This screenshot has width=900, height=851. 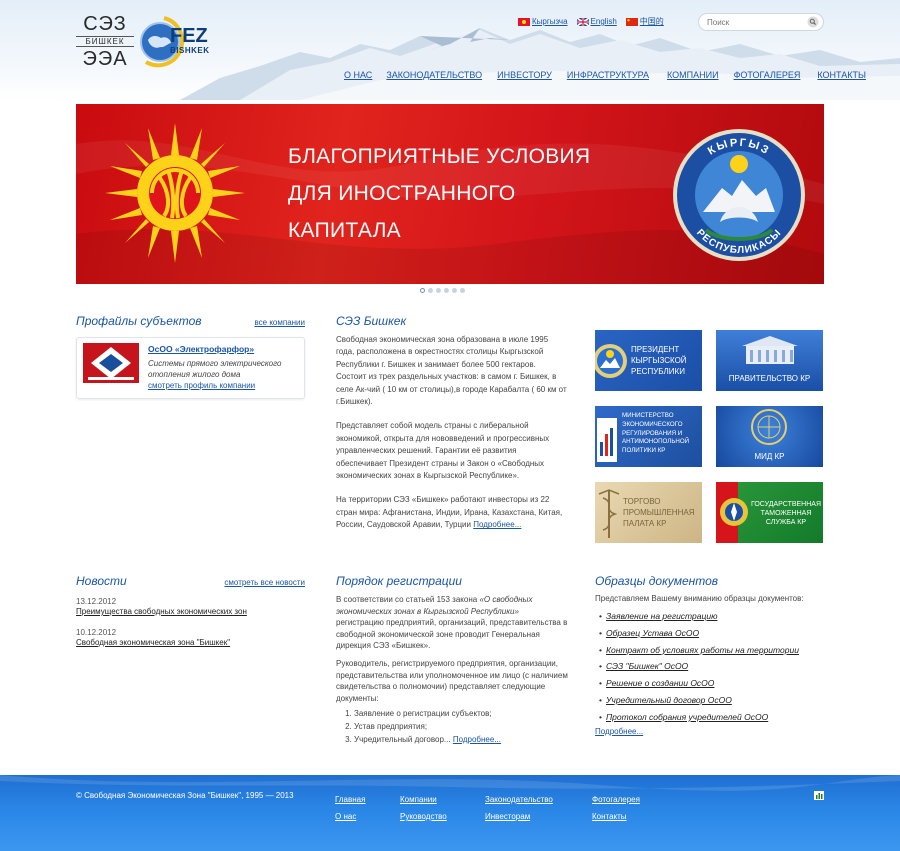 I want to click on footer-nav-col-4: Фотогалерея Контакты, so click(x=616, y=808).